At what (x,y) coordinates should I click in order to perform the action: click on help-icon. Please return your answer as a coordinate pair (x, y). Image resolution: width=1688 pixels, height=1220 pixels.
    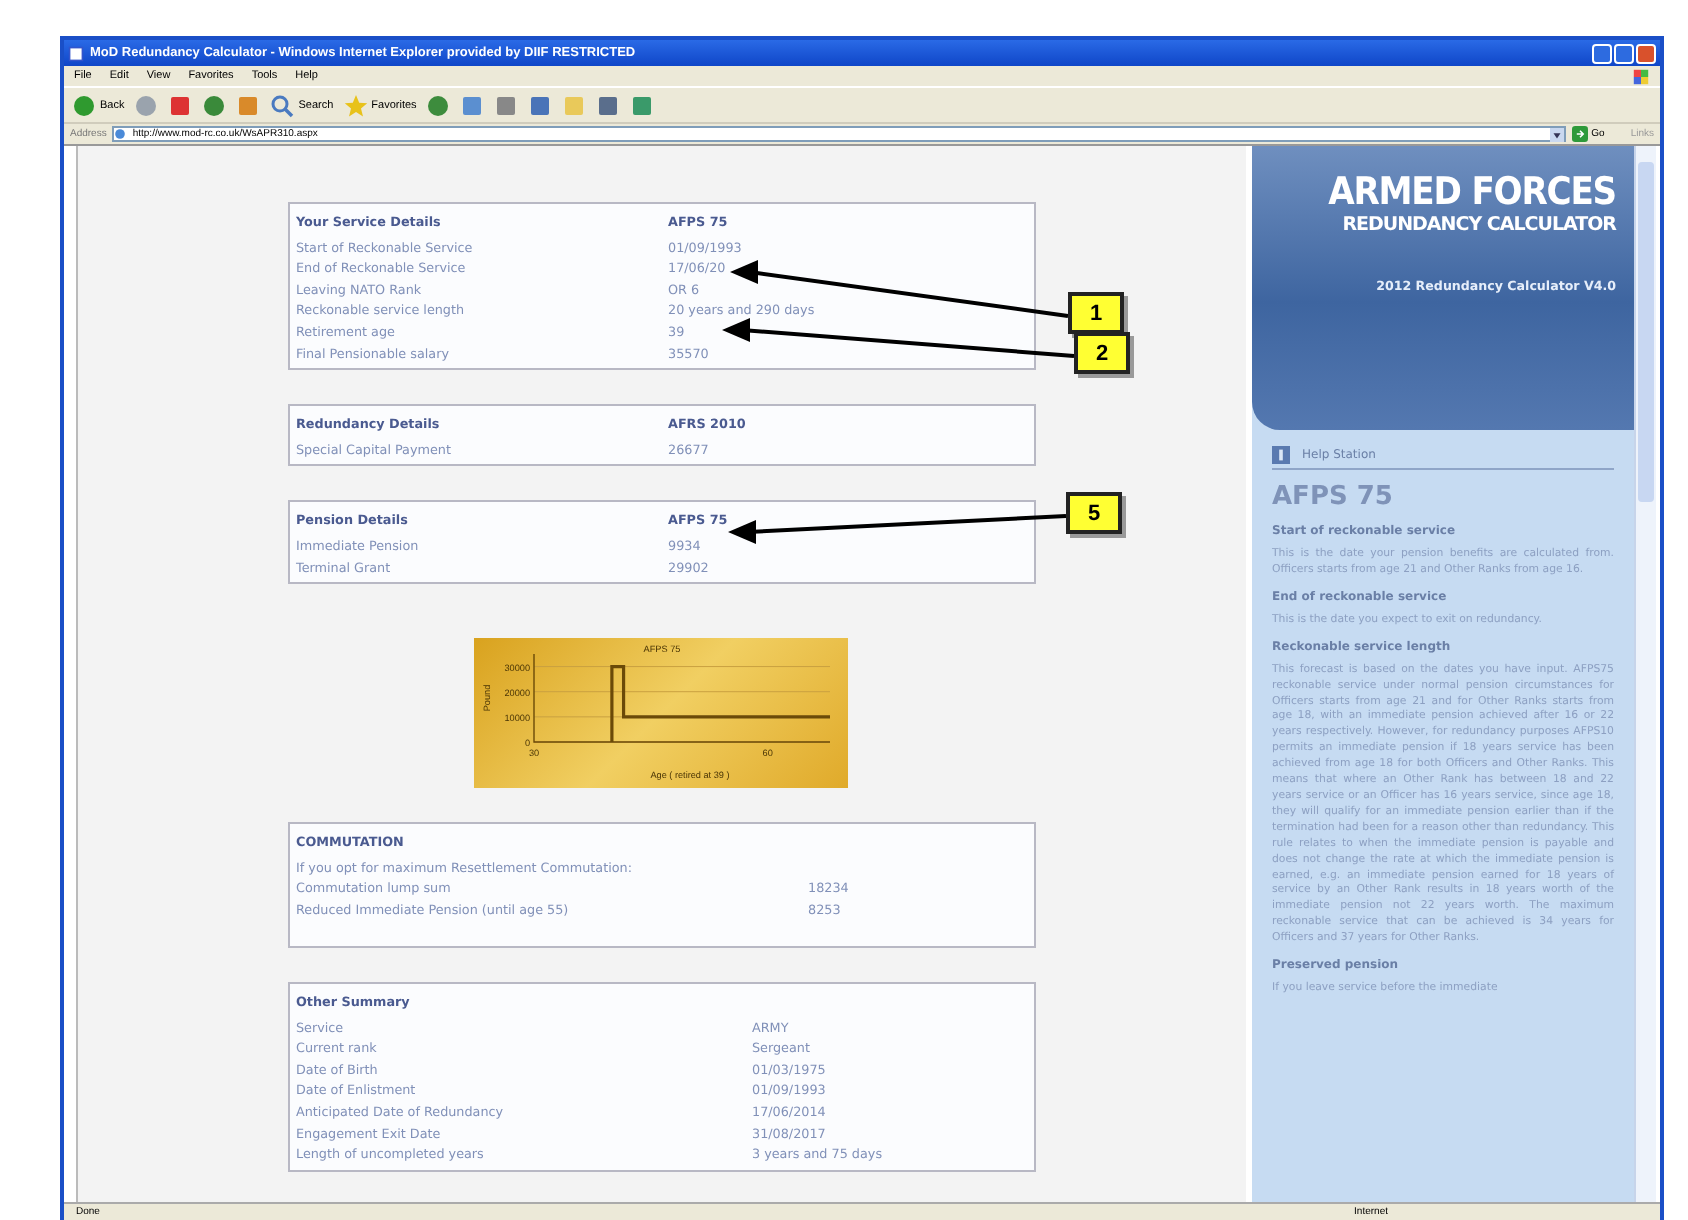
    Looking at the image, I should click on (1281, 455).